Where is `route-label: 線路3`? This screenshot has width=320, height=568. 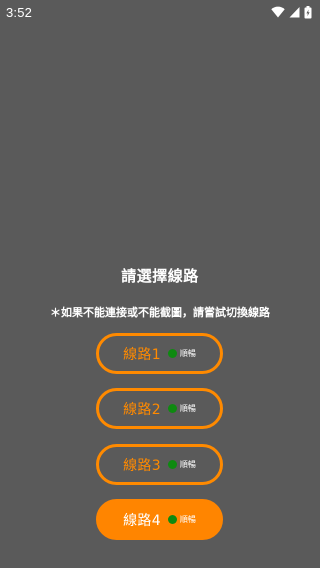 route-label: 線路3 is located at coordinates (142, 465).